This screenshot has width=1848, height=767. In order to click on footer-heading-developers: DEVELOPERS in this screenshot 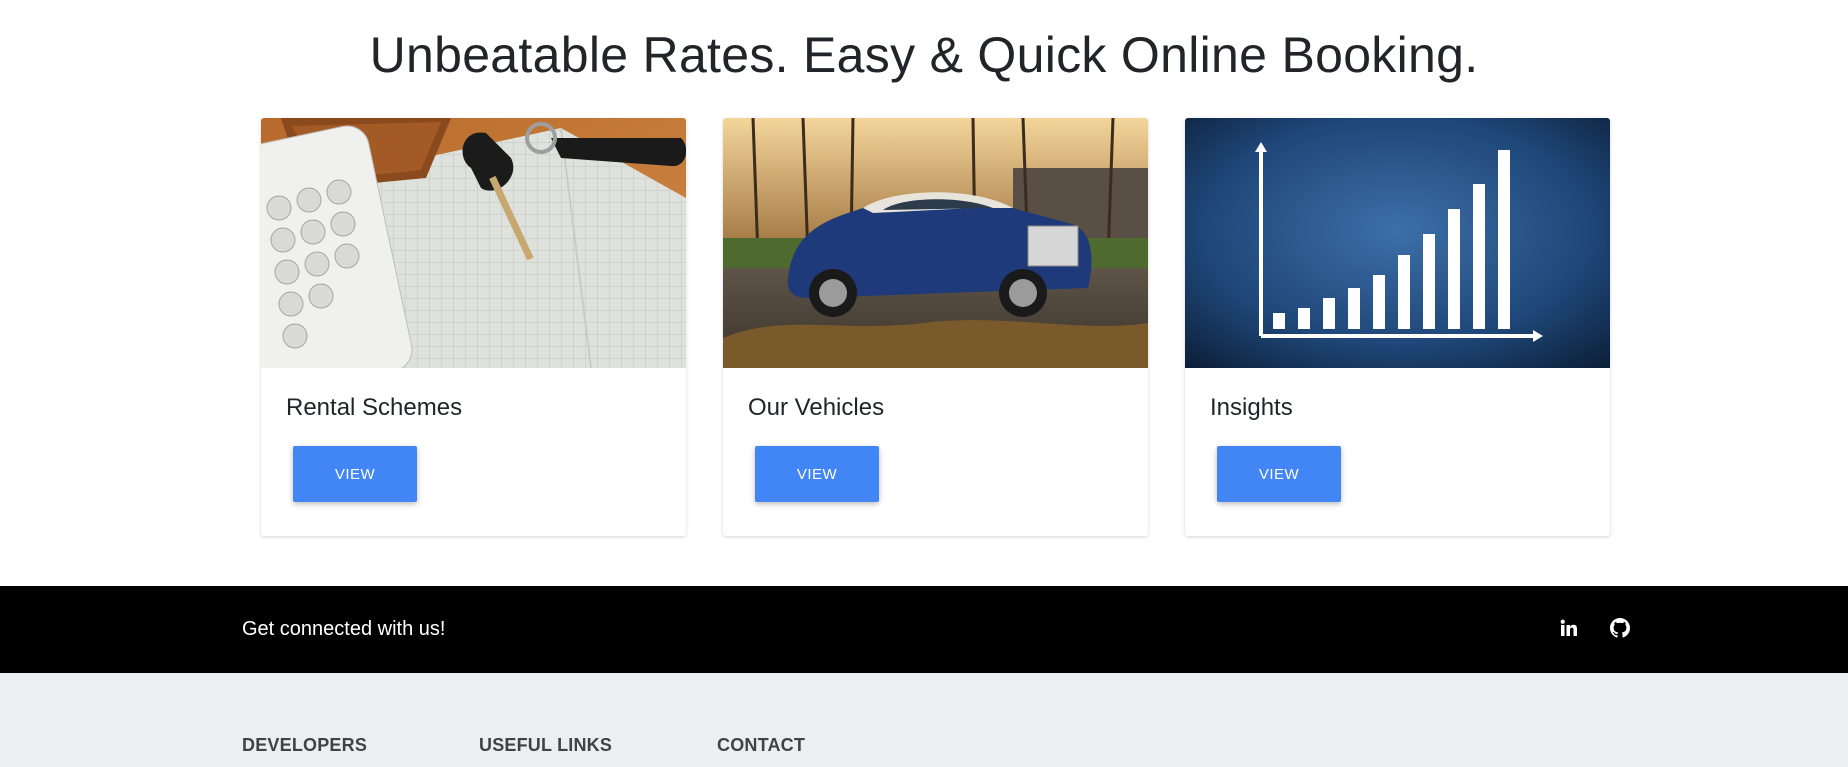, I will do `click(305, 745)`.